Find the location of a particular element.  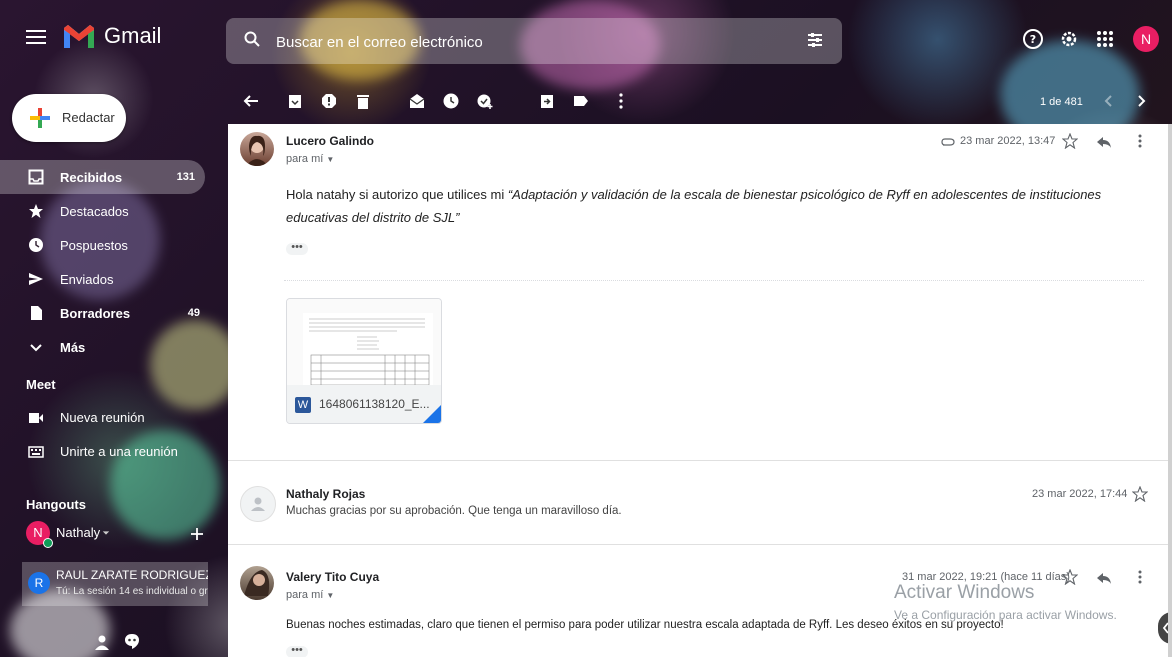

search-input is located at coordinates (516, 42).